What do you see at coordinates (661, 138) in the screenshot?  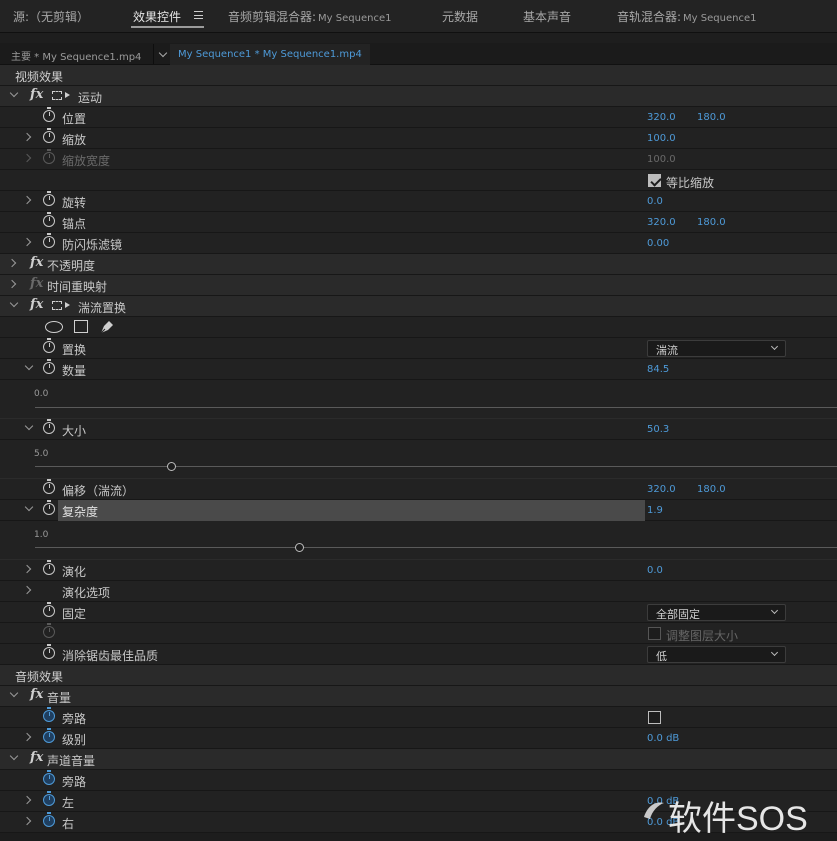 I see `scale-value: 100.0` at bounding box center [661, 138].